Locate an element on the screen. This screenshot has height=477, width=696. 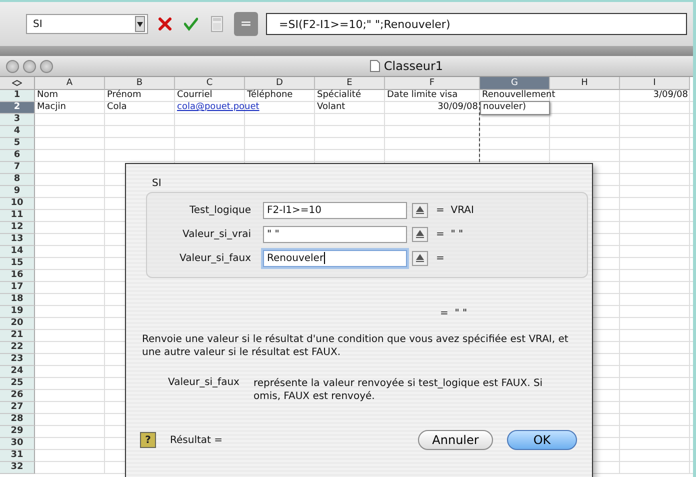
cancel-button: Annuler is located at coordinates (455, 440).